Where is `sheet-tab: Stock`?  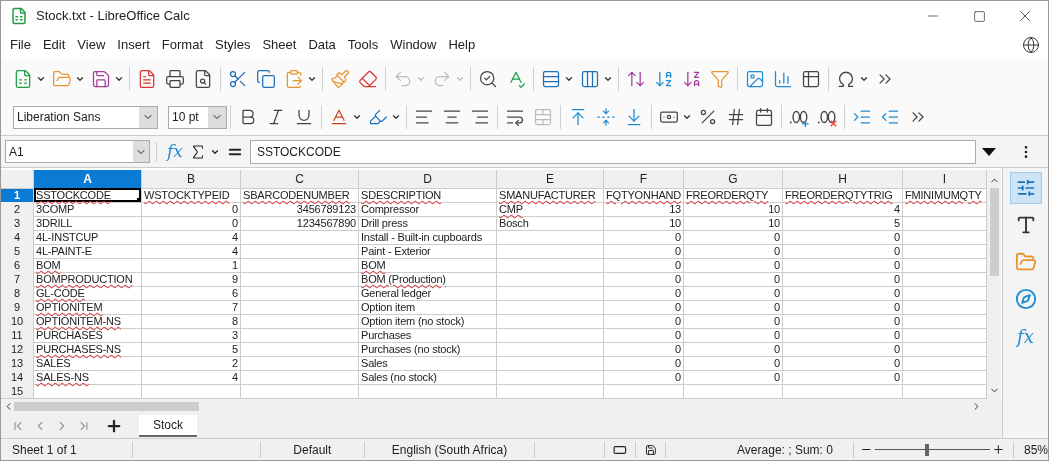
sheet-tab: Stock is located at coordinates (168, 426).